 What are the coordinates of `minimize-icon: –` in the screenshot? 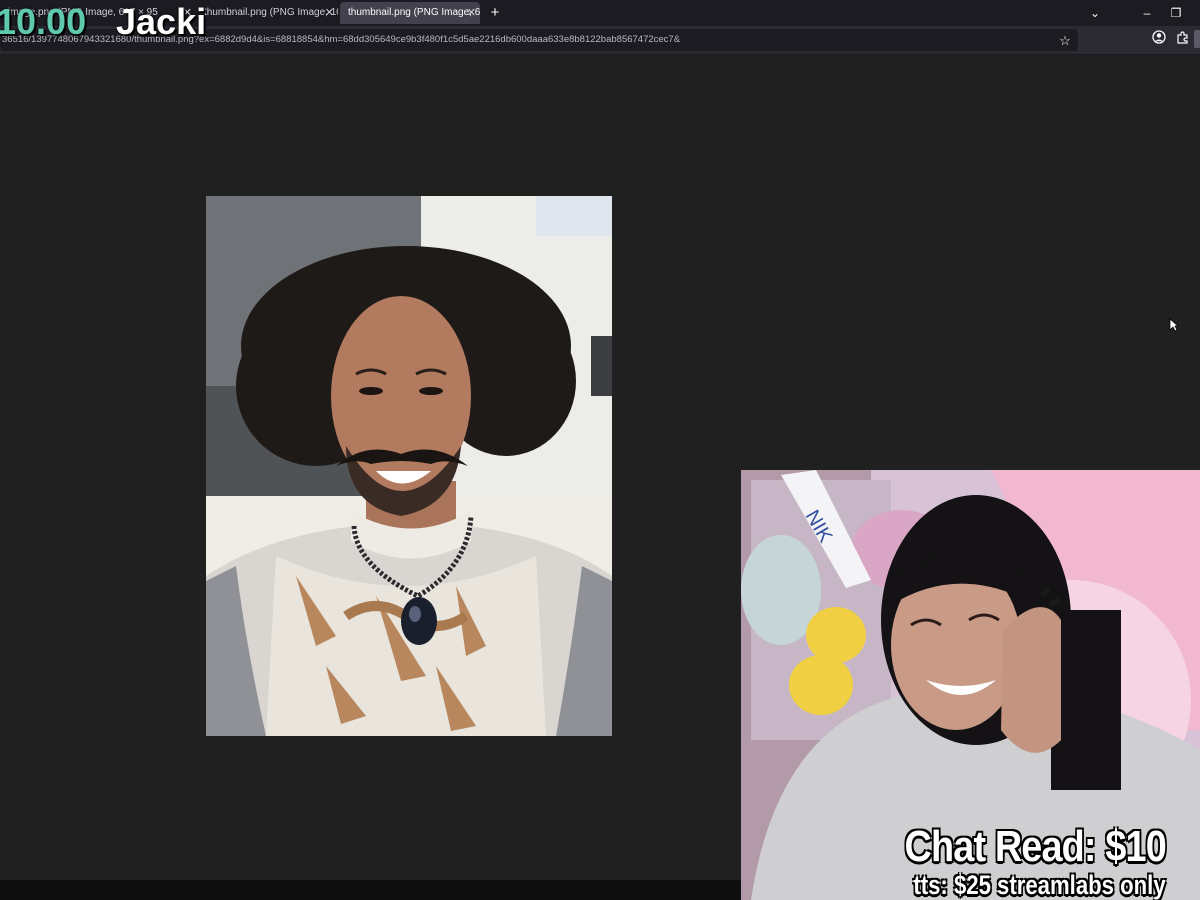 It's located at (1147, 13).